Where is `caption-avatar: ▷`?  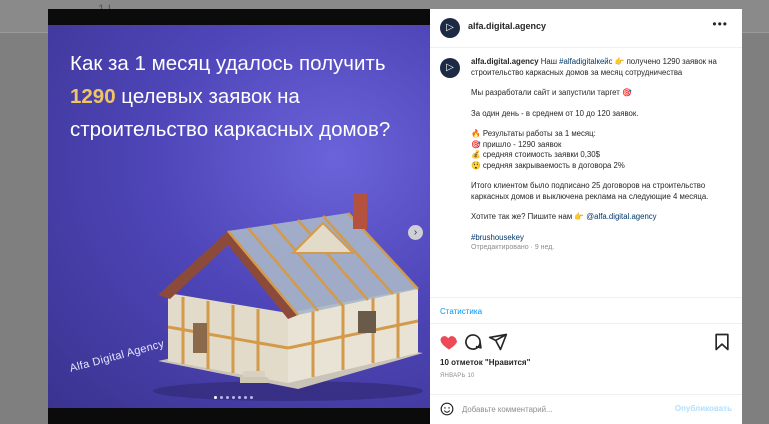
caption-avatar: ▷ is located at coordinates (450, 68).